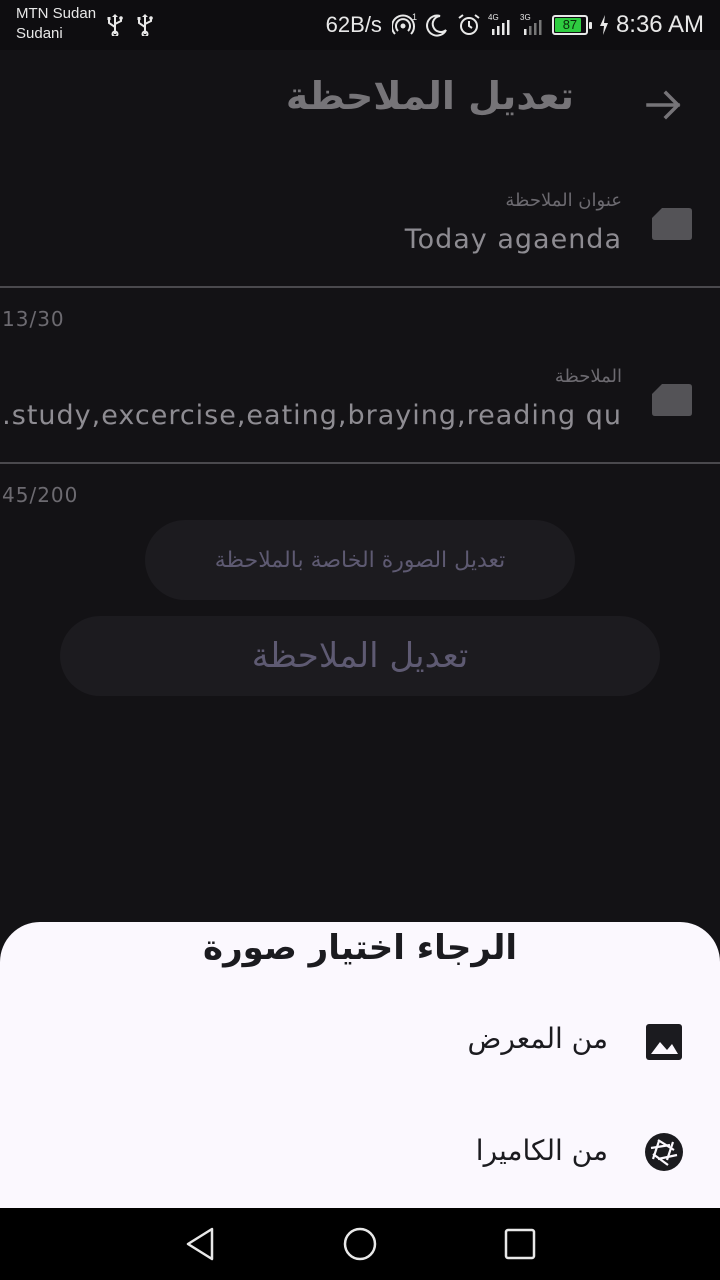 This screenshot has height=1280, width=720. What do you see at coordinates (436, 25) in the screenshot?
I see `moon-icon` at bounding box center [436, 25].